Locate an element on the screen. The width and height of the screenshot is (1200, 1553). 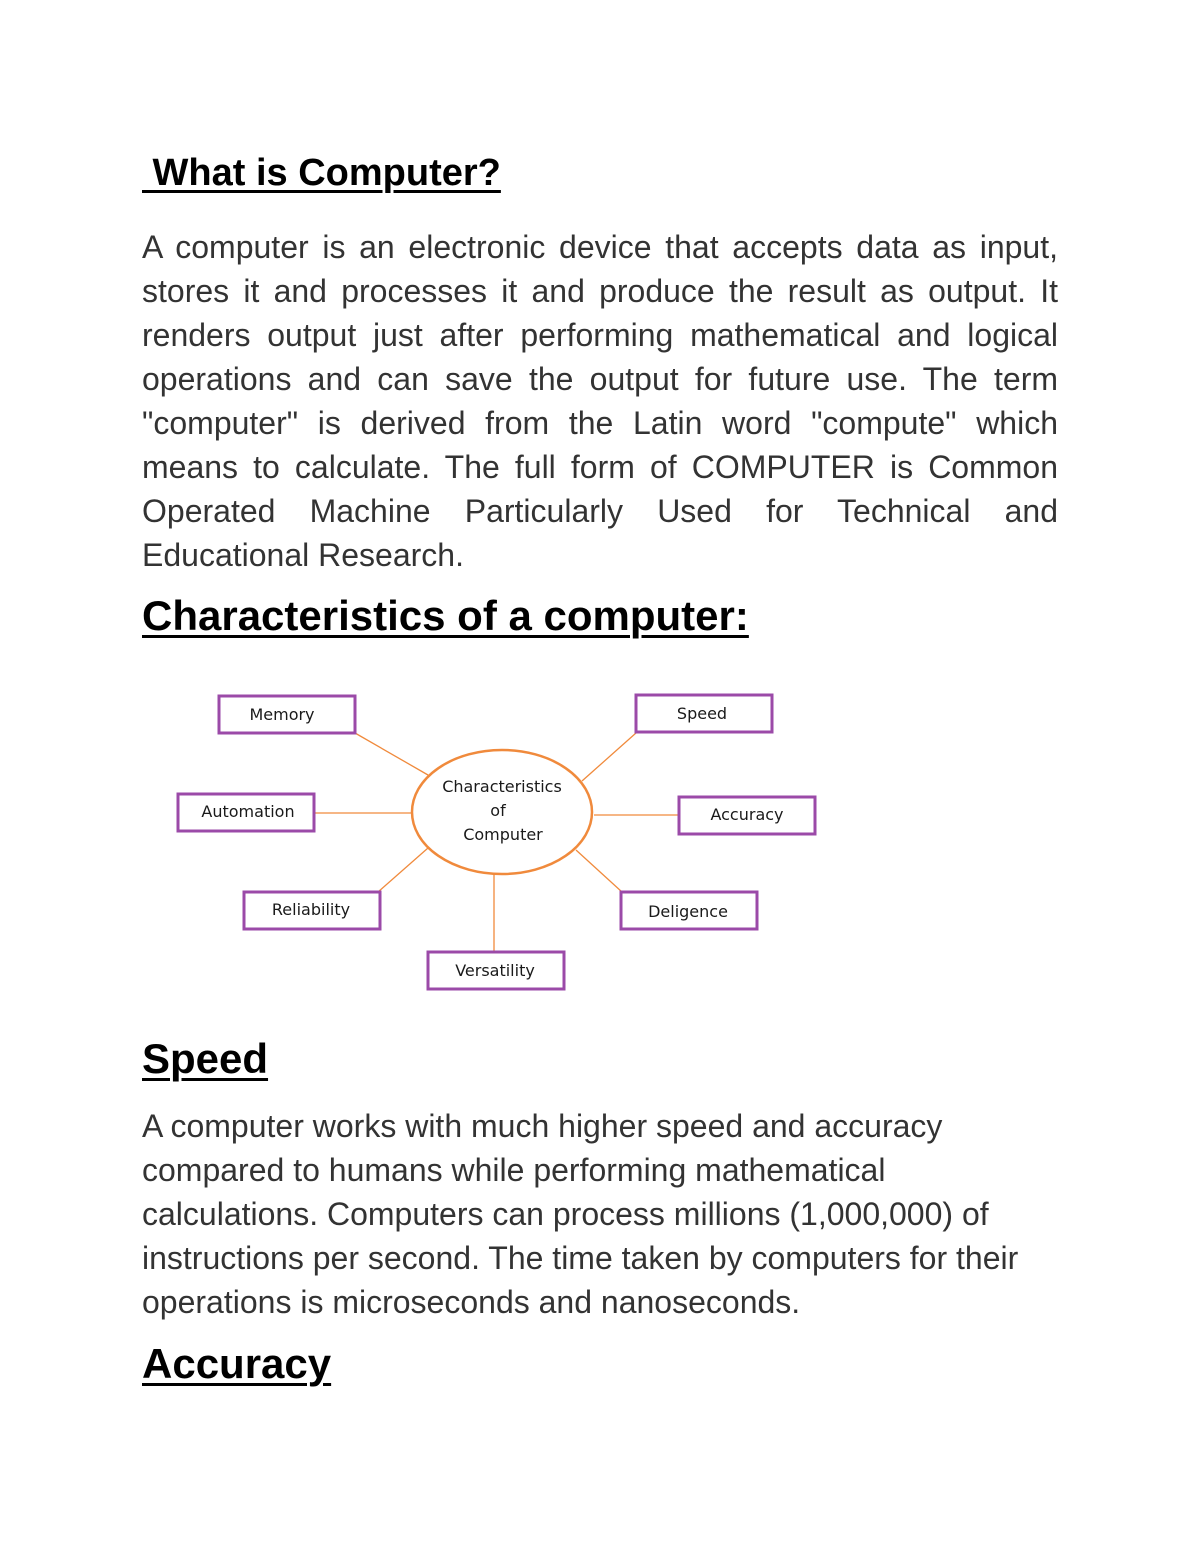
connector-deligence is located at coordinates (599, 871).